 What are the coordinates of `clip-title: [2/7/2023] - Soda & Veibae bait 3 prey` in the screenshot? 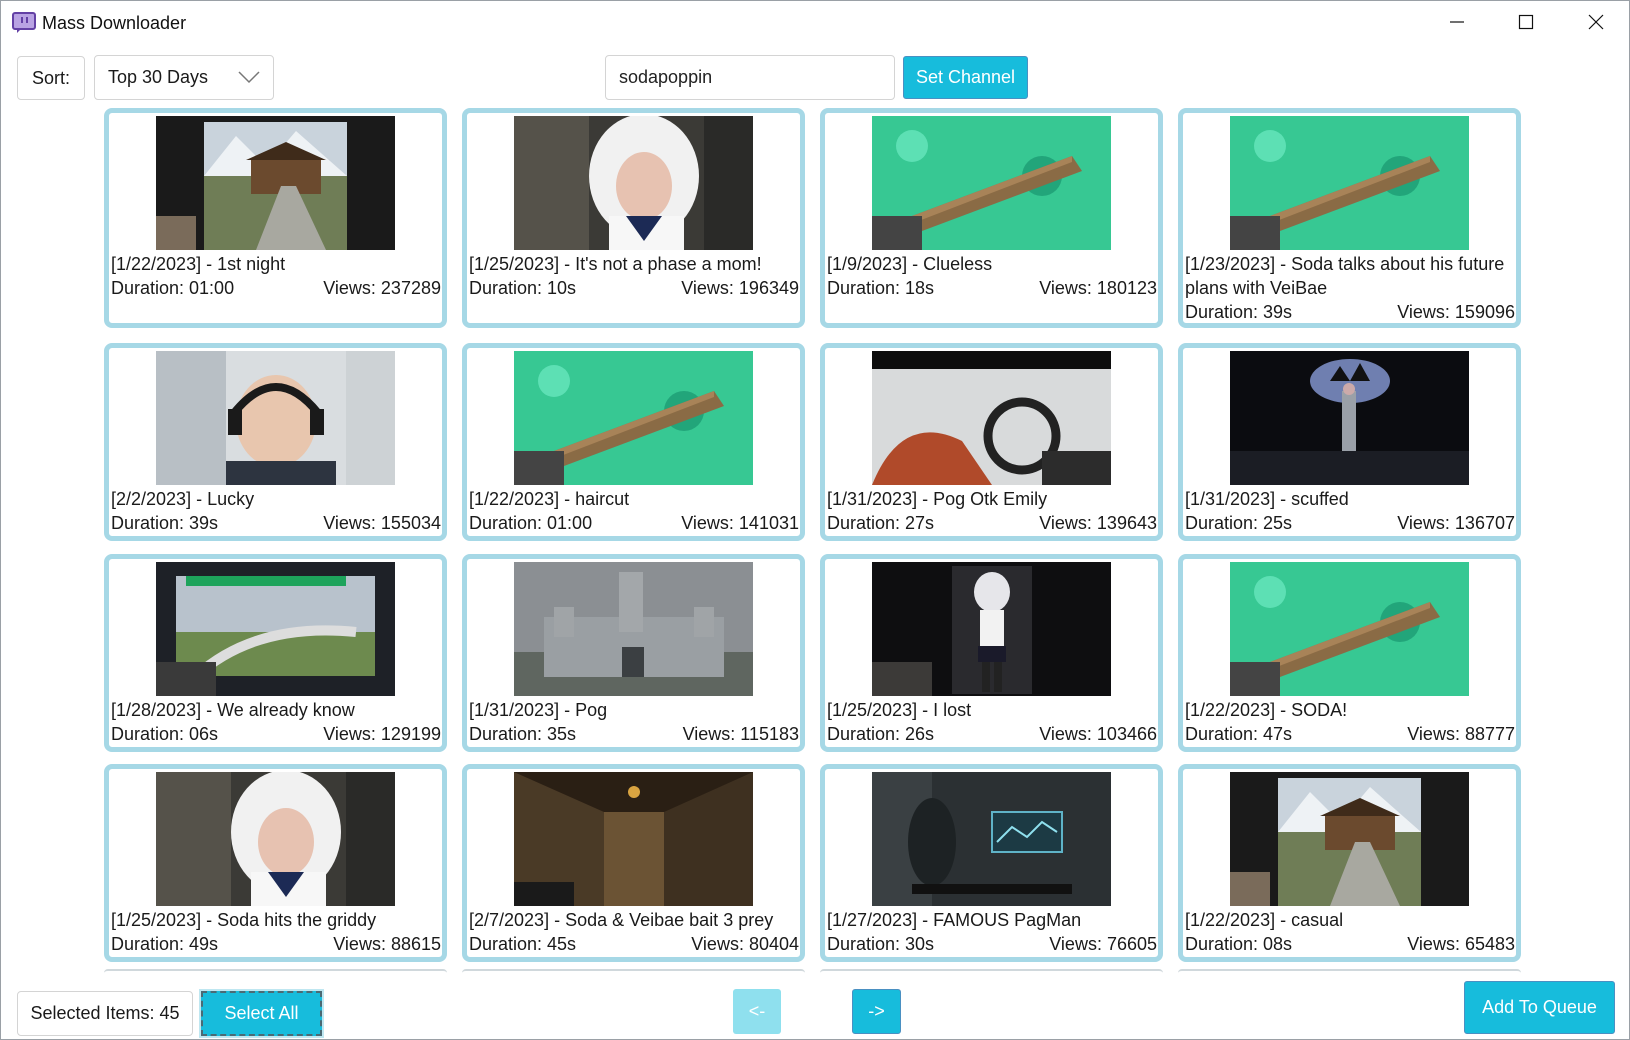 It's located at (621, 920).